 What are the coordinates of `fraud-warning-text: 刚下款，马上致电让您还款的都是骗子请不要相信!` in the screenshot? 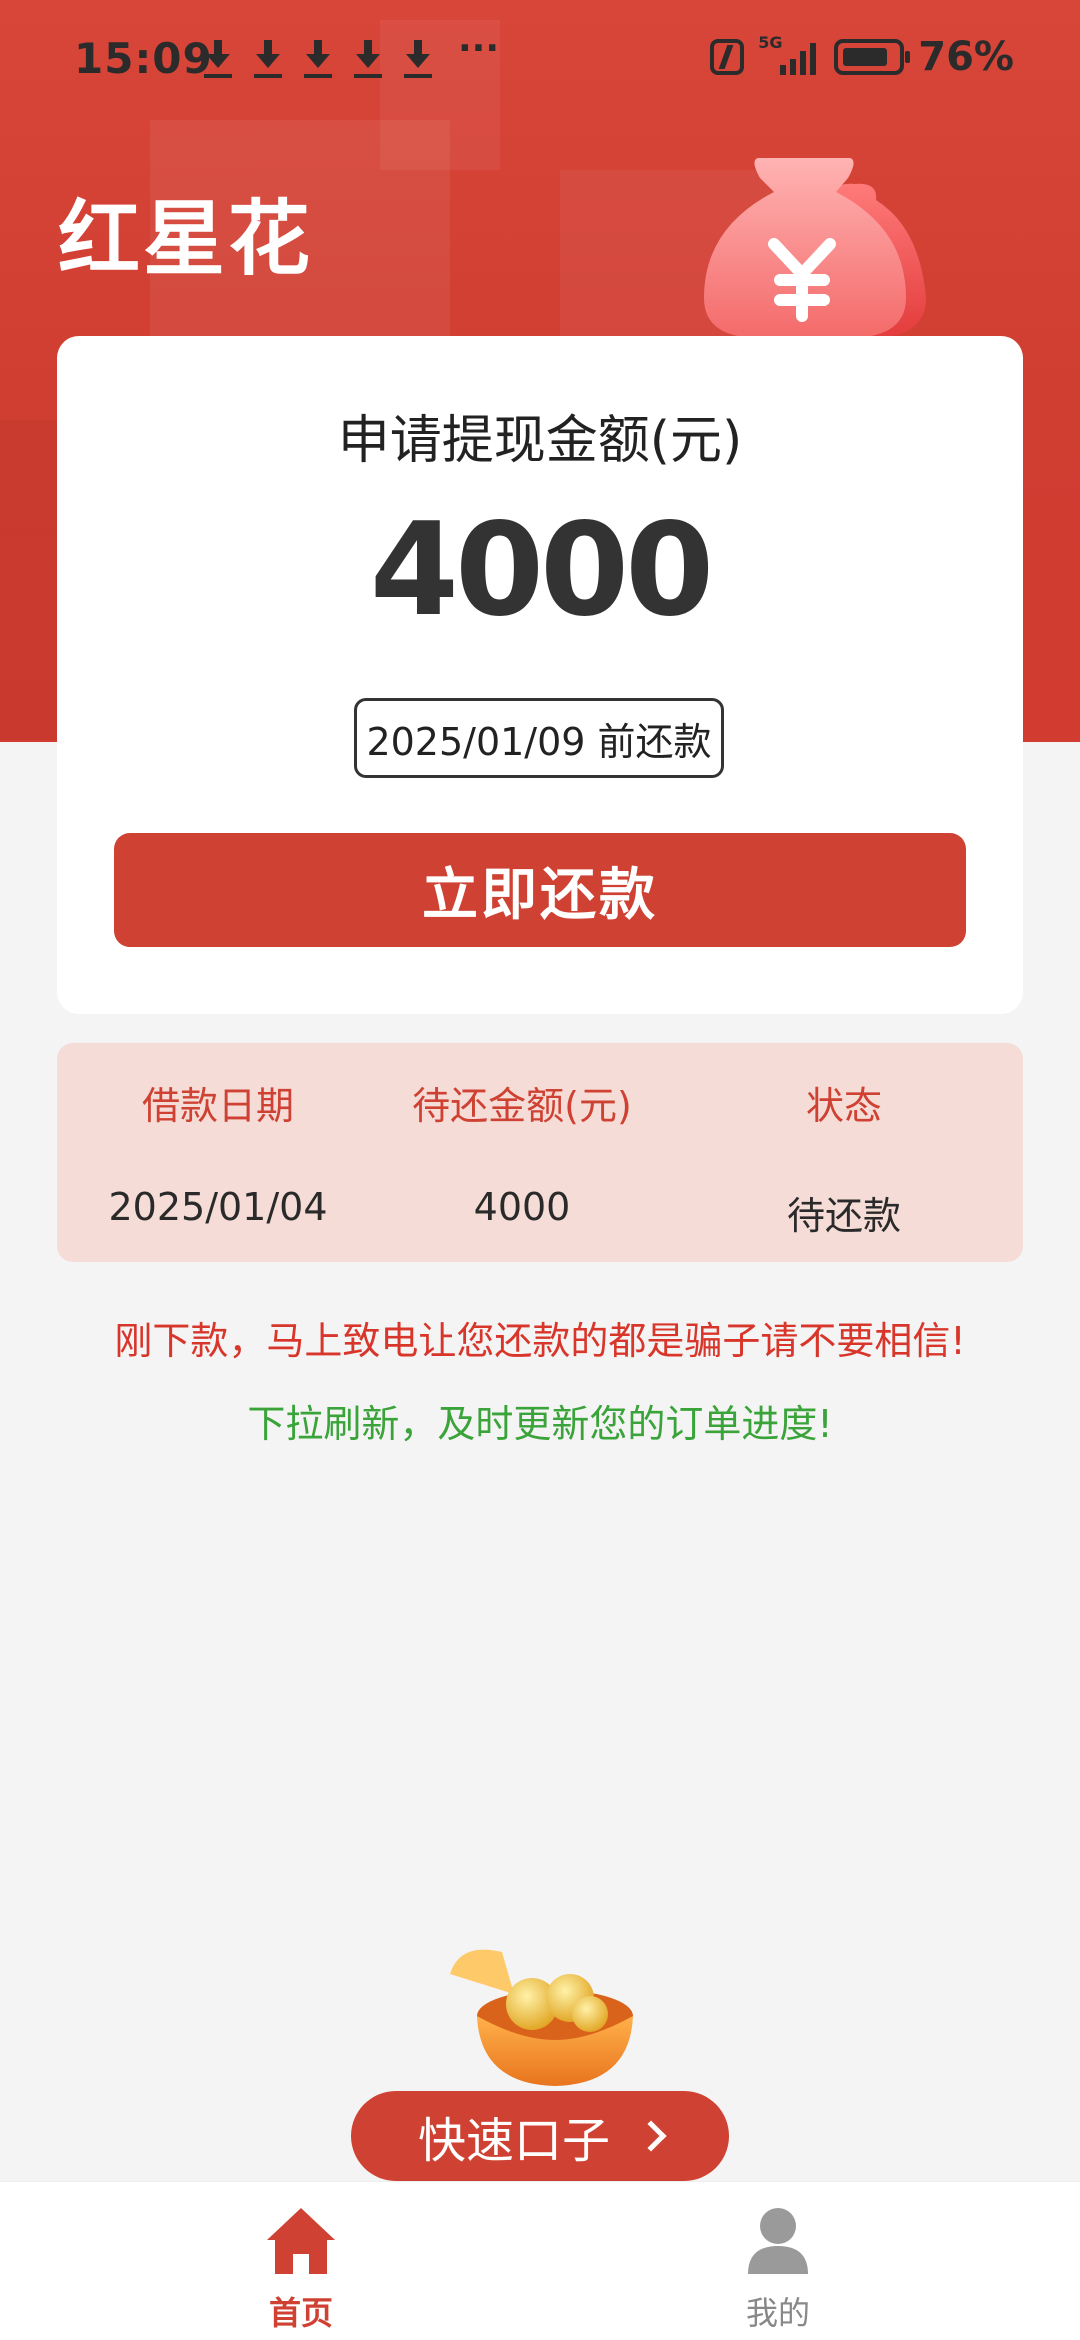 It's located at (540, 1341).